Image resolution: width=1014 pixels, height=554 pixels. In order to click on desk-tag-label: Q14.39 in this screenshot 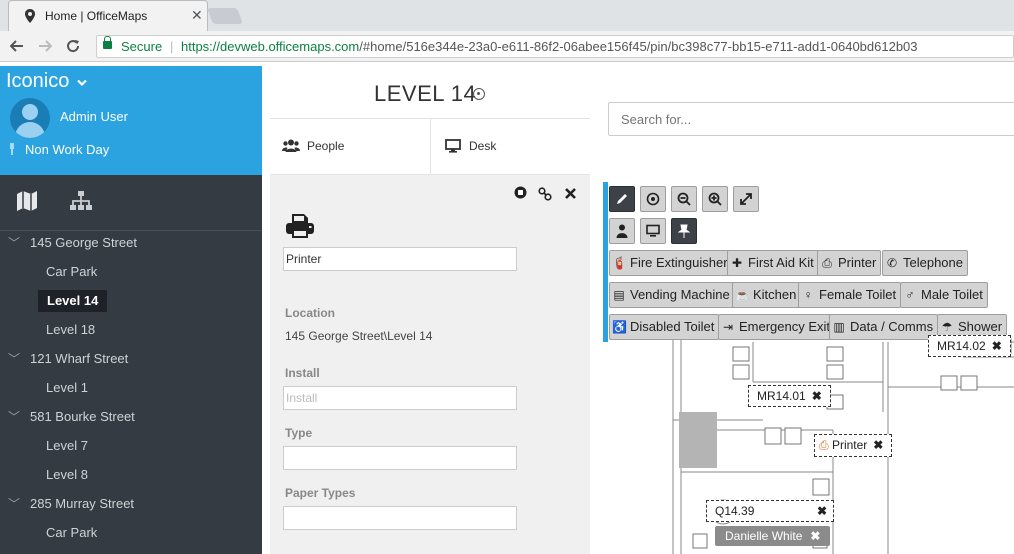, I will do `click(735, 511)`.